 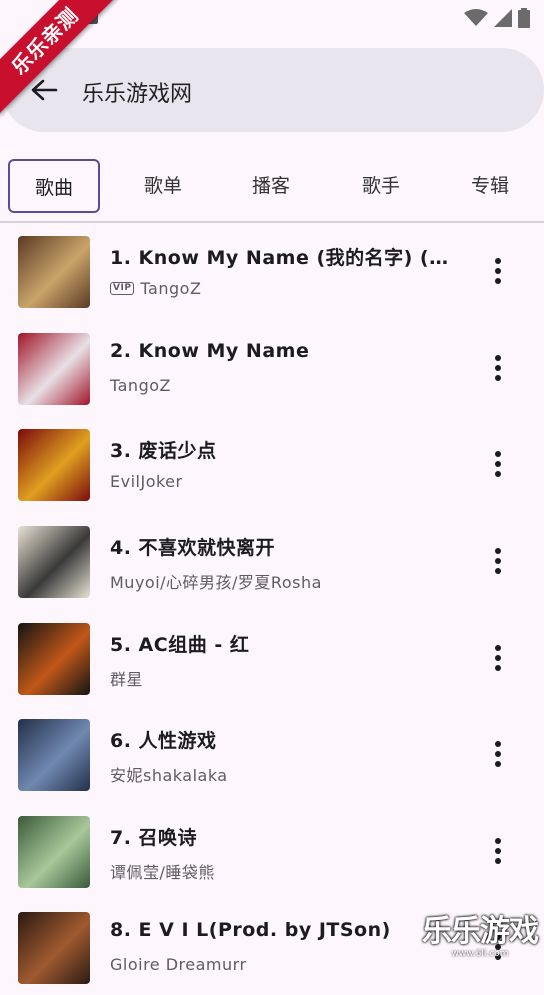 What do you see at coordinates (272, 271) in the screenshot?
I see `song-row: 1. Know My Name (我的名字) (L… VIP TangoZ` at bounding box center [272, 271].